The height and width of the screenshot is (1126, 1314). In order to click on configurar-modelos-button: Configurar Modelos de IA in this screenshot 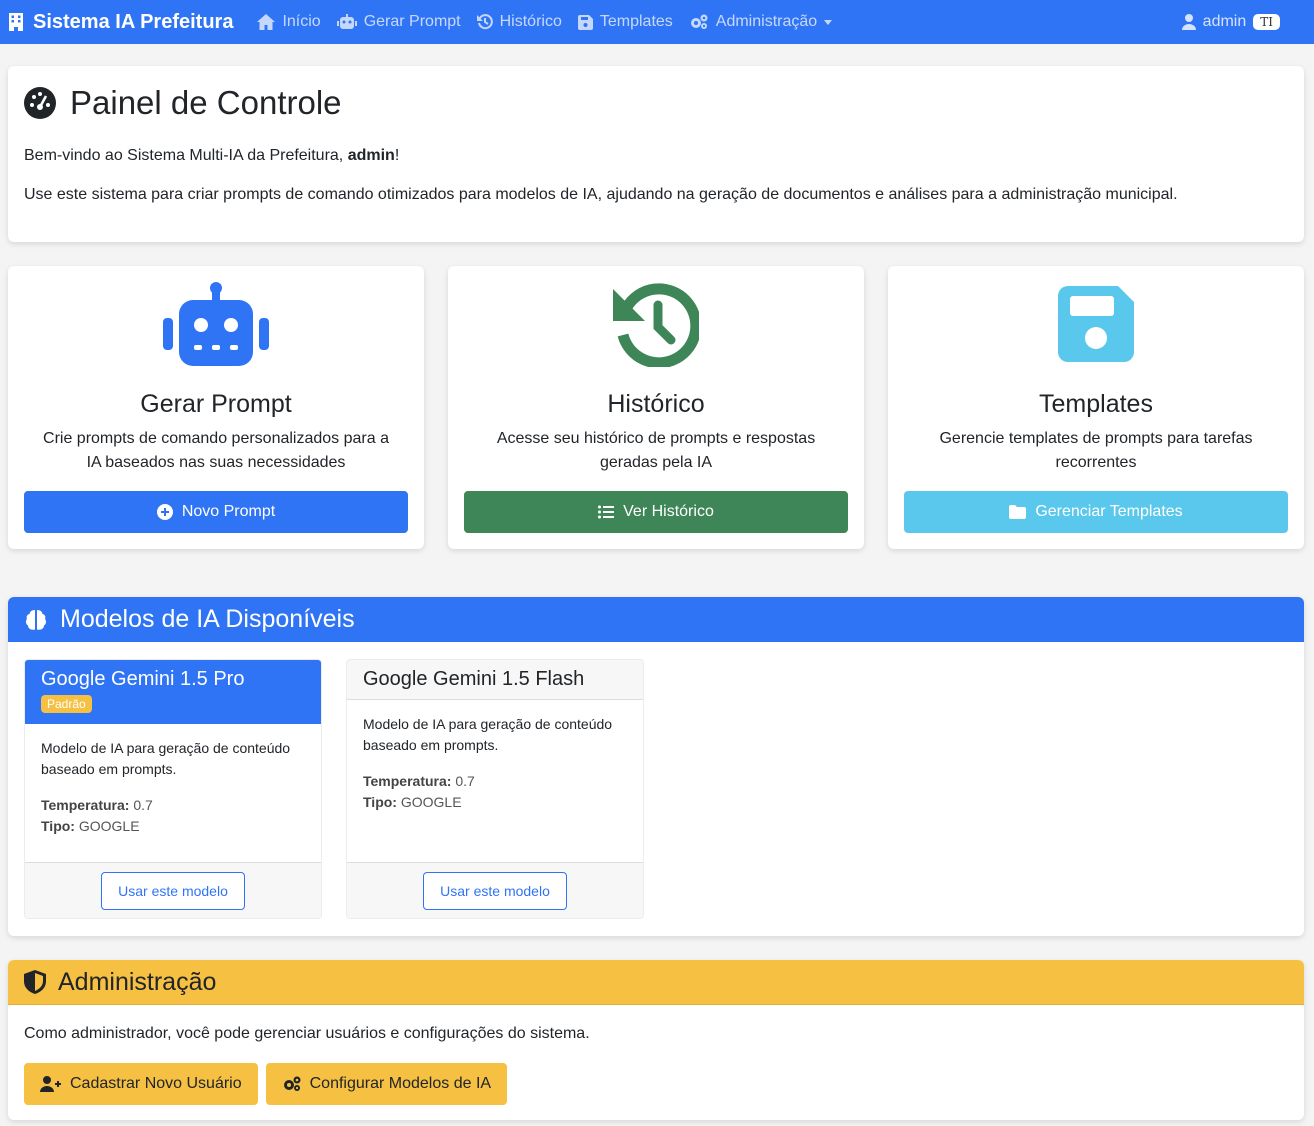, I will do `click(386, 1084)`.